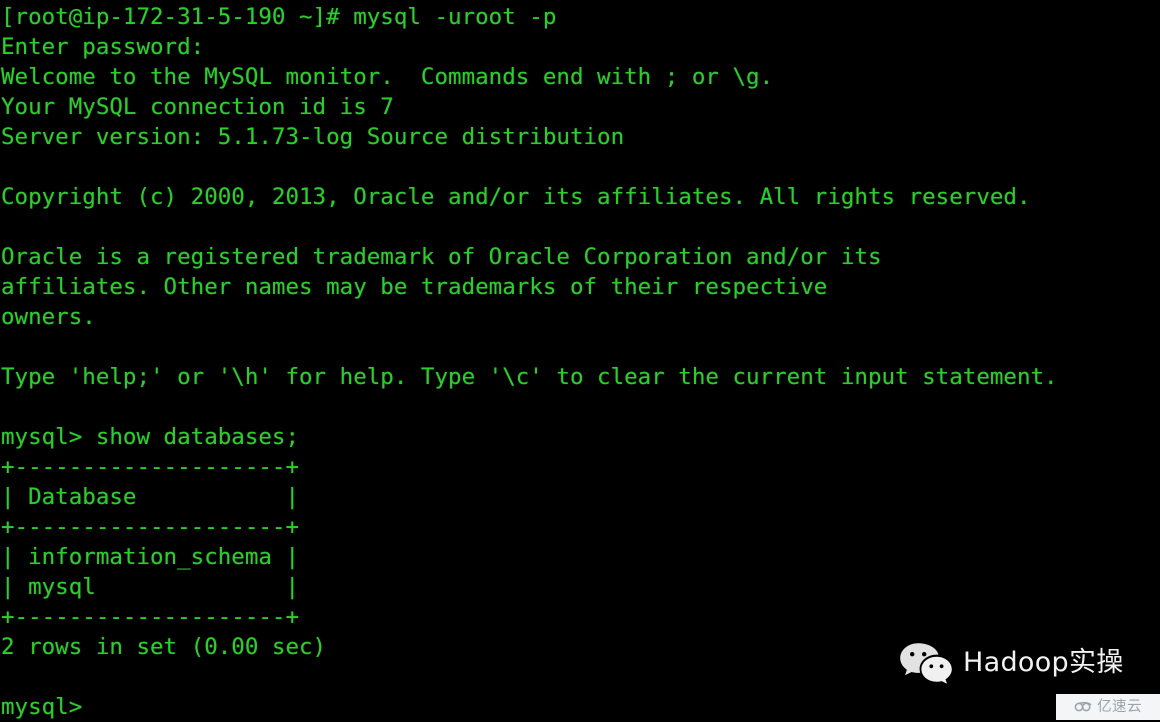 The height and width of the screenshot is (722, 1160). What do you see at coordinates (150, 557) in the screenshot?
I see `terminal-line: | information_schema |` at bounding box center [150, 557].